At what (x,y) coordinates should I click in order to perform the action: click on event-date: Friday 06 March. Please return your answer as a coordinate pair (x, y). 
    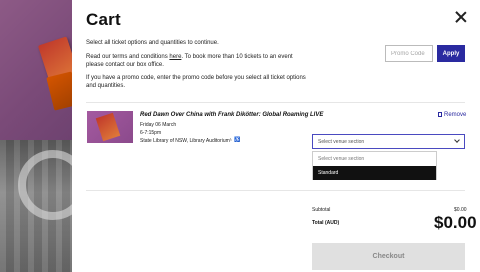
    Looking at the image, I should click on (158, 125).